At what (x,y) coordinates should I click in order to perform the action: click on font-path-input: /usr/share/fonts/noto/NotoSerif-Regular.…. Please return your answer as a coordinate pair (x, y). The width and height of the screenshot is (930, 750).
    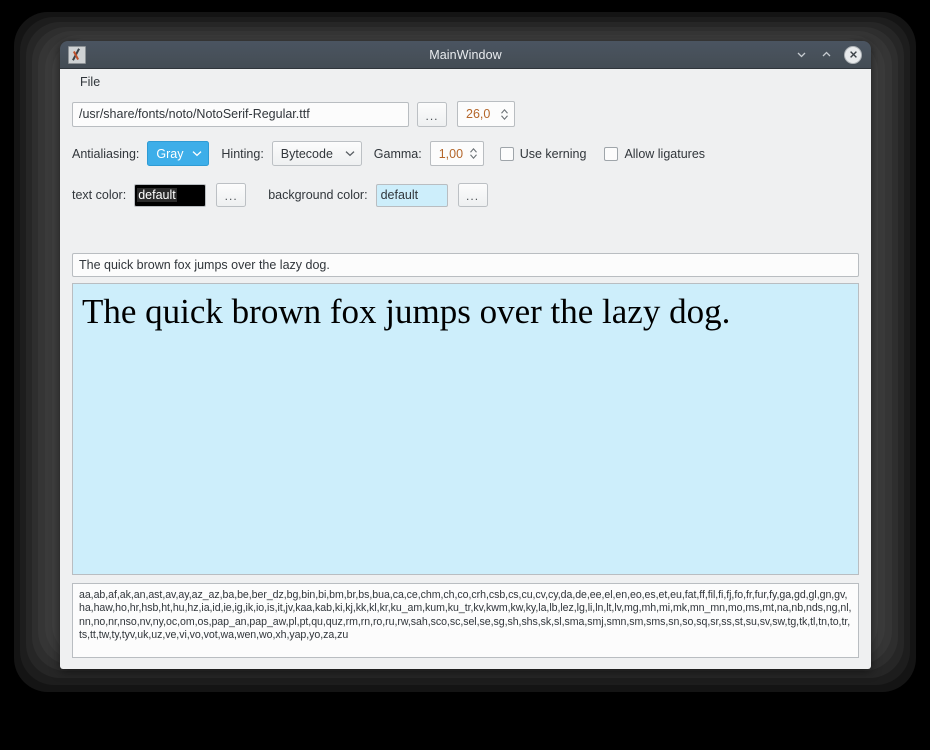
    Looking at the image, I should click on (240, 114).